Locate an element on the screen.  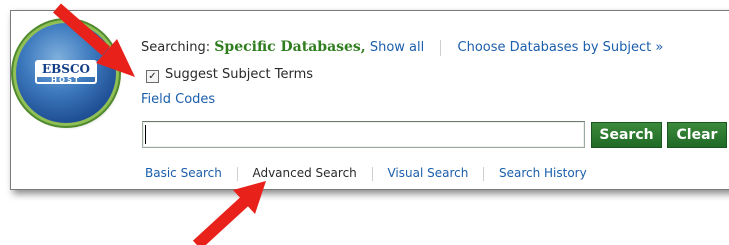
checkbox-checked-icon: ✓ is located at coordinates (152, 76).